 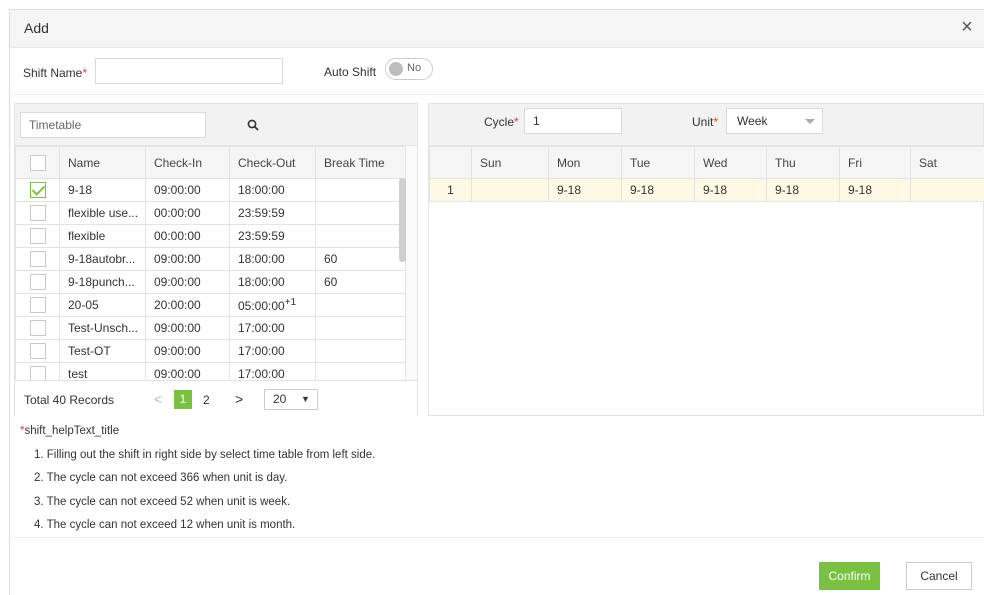 What do you see at coordinates (206, 400) in the screenshot?
I see `page-2-button: 2` at bounding box center [206, 400].